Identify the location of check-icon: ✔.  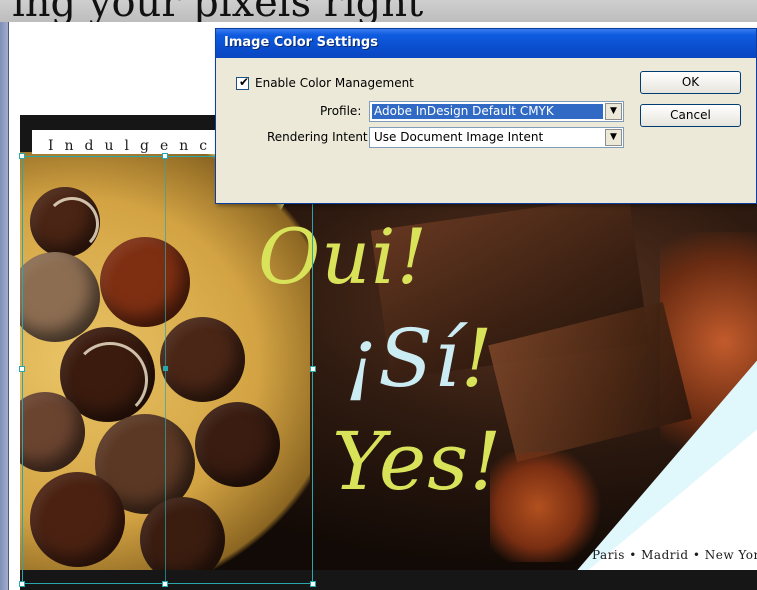
(244, 82).